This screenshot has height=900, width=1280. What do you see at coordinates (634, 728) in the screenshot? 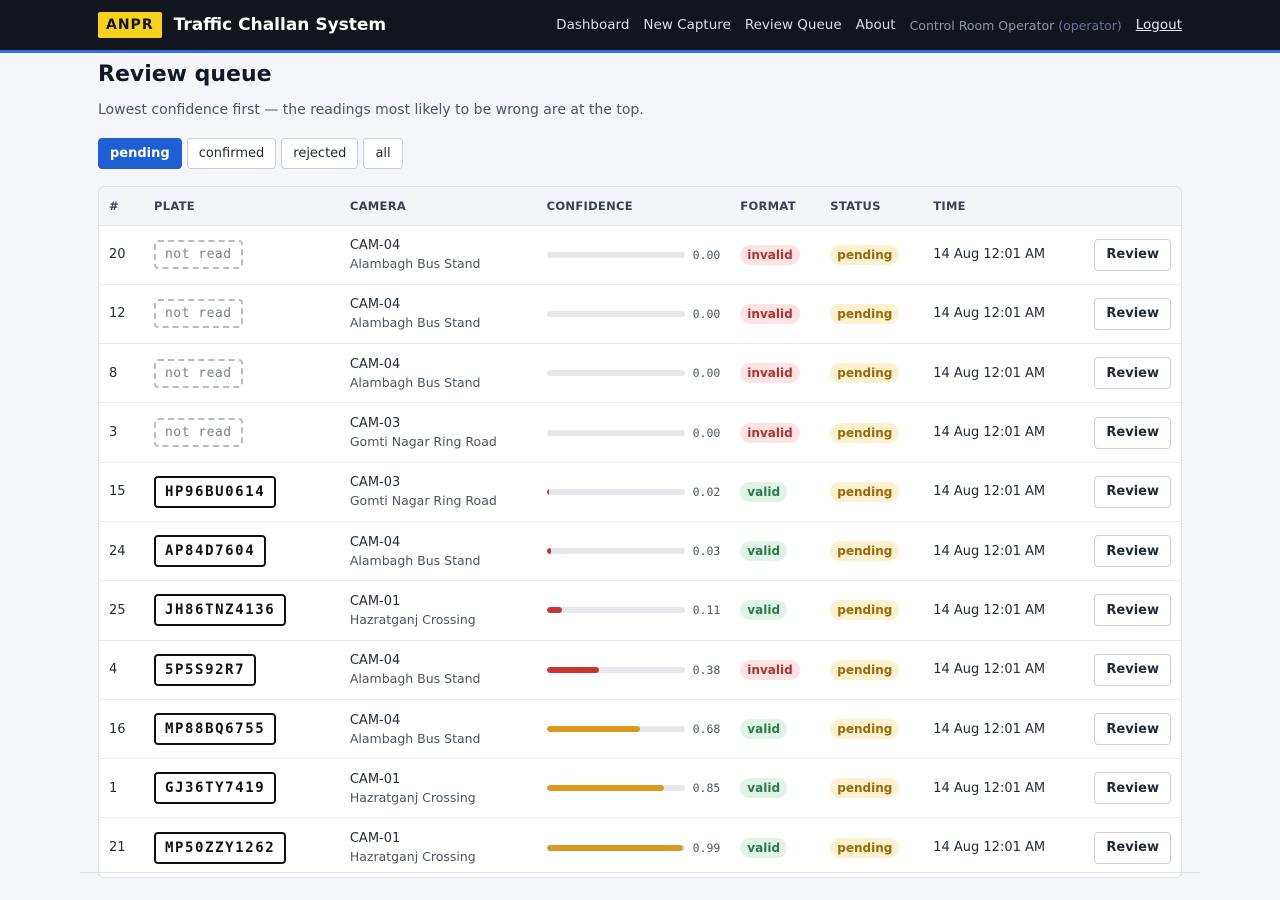
I see `confidence-cell: 0.68` at bounding box center [634, 728].